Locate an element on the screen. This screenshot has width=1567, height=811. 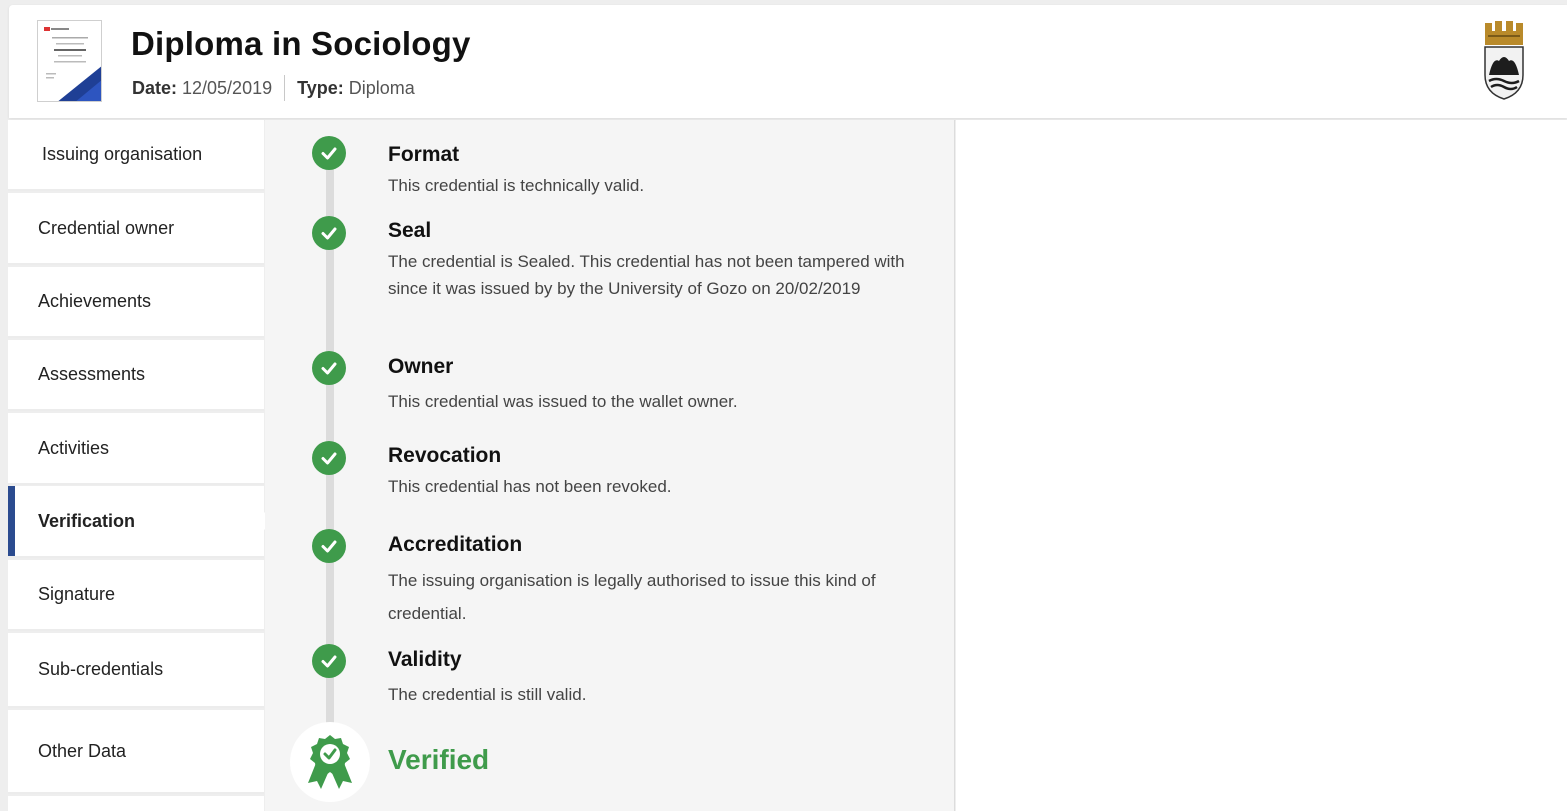
sidebar-item-assessments: Assessments is located at coordinates (136, 375).